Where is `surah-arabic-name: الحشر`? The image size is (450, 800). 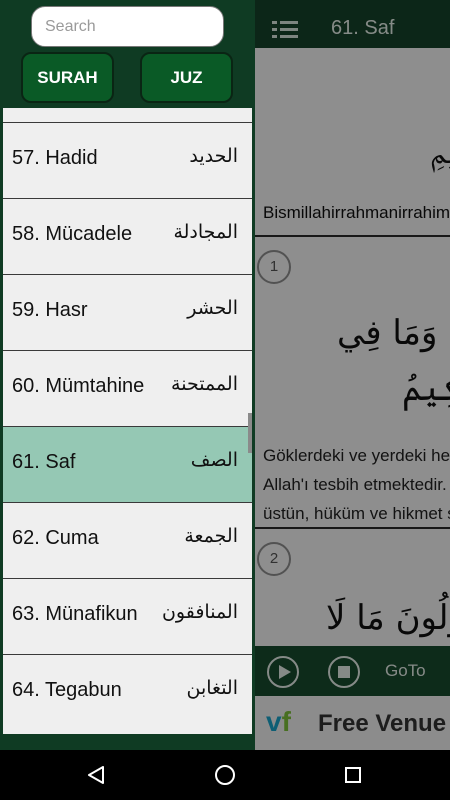 surah-arabic-name: الحشر is located at coordinates (212, 308).